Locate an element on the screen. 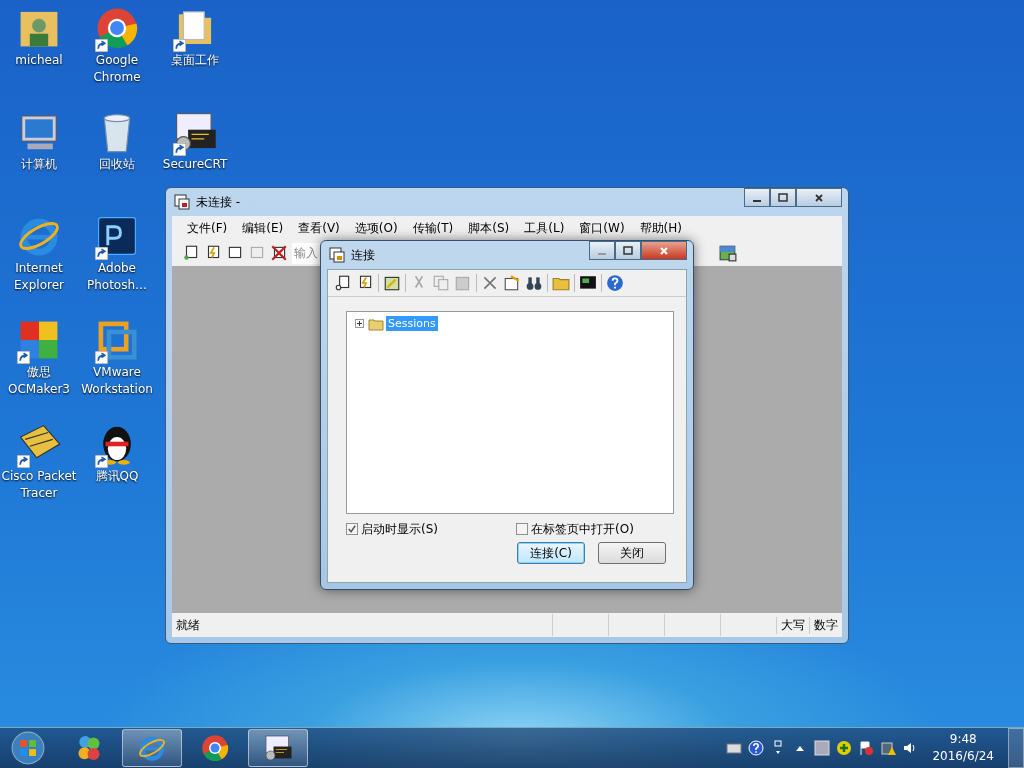 The image size is (1024, 768). keyboard-icon is located at coordinates (734, 748).